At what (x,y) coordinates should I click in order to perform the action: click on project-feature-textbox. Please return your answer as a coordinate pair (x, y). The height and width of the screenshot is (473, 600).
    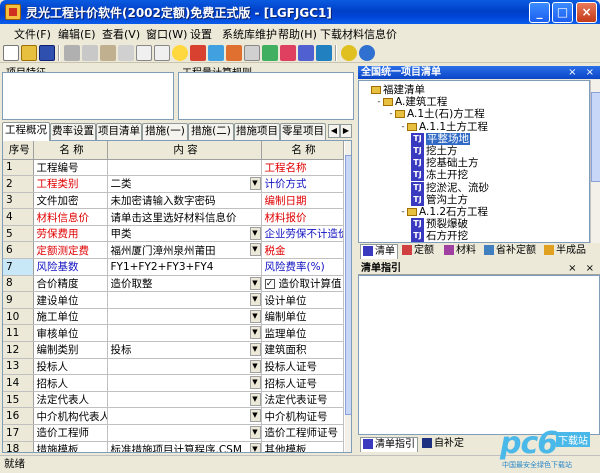
    Looking at the image, I should click on (88, 96).